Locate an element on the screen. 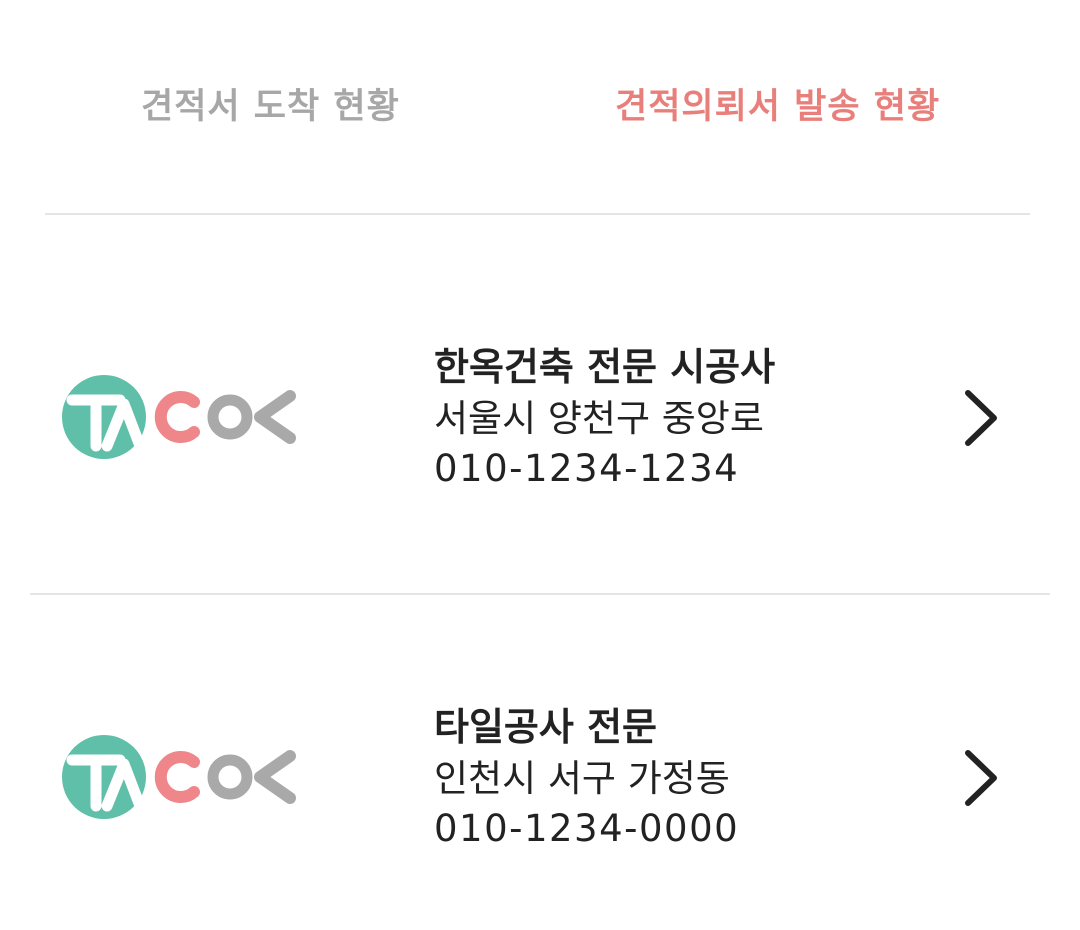  company-address: 서울시 양천구 중앙로 is located at coordinates (599, 418).